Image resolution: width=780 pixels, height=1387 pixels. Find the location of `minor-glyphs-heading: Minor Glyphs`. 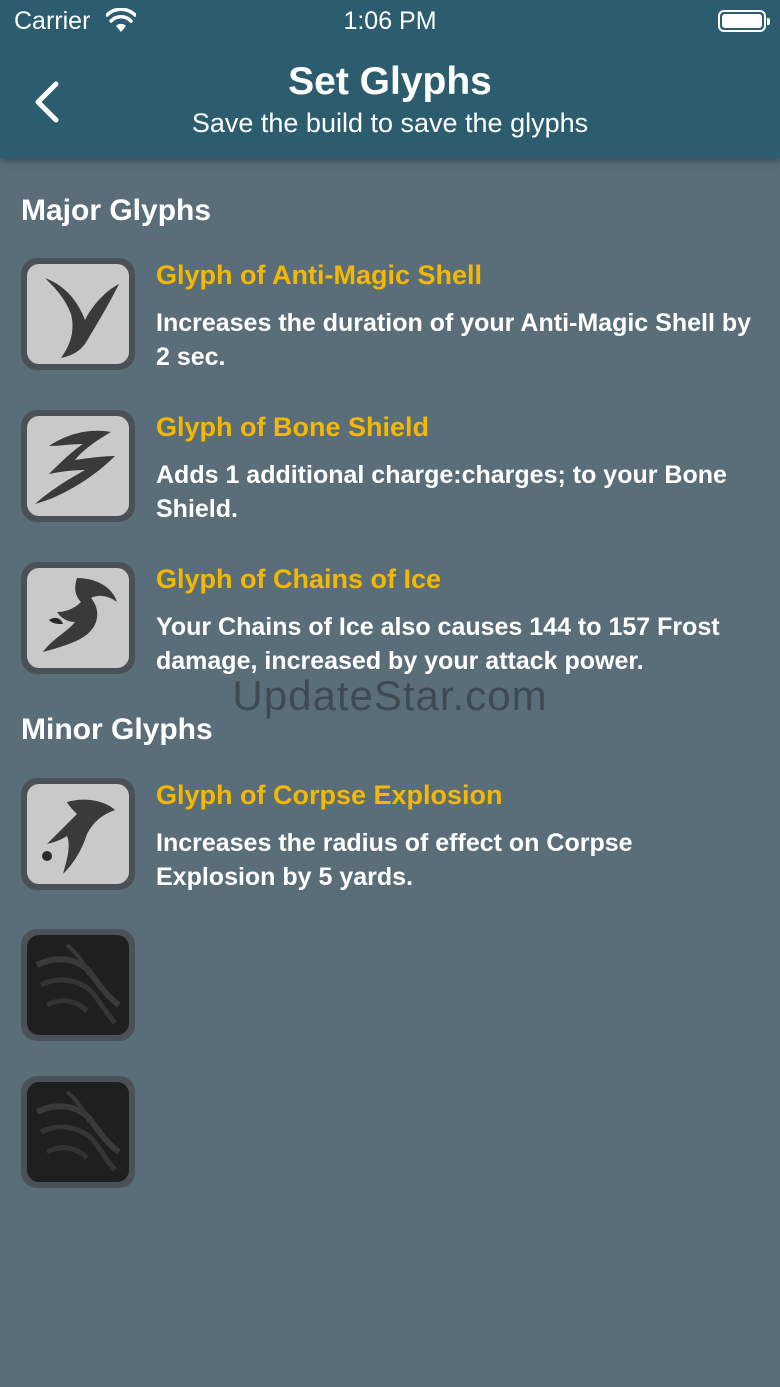

minor-glyphs-heading: Minor Glyphs is located at coordinates (117, 729).